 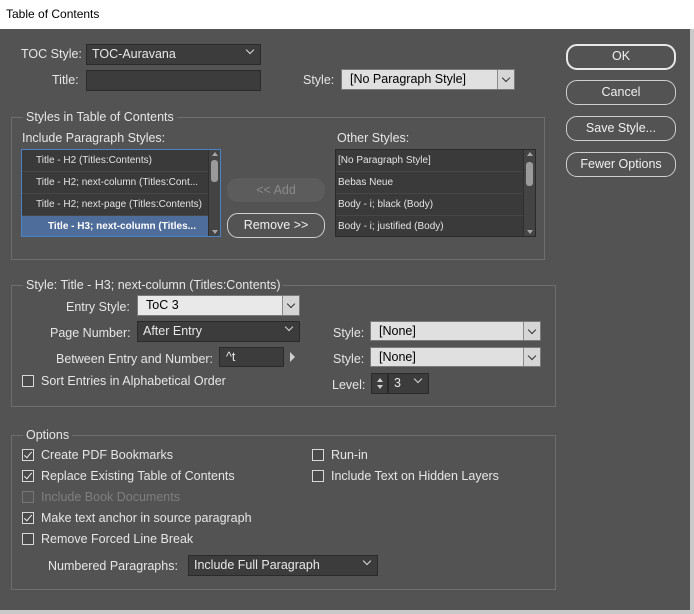 I want to click on between-entry-number-label: Between Entry and Number:, so click(x=135, y=359).